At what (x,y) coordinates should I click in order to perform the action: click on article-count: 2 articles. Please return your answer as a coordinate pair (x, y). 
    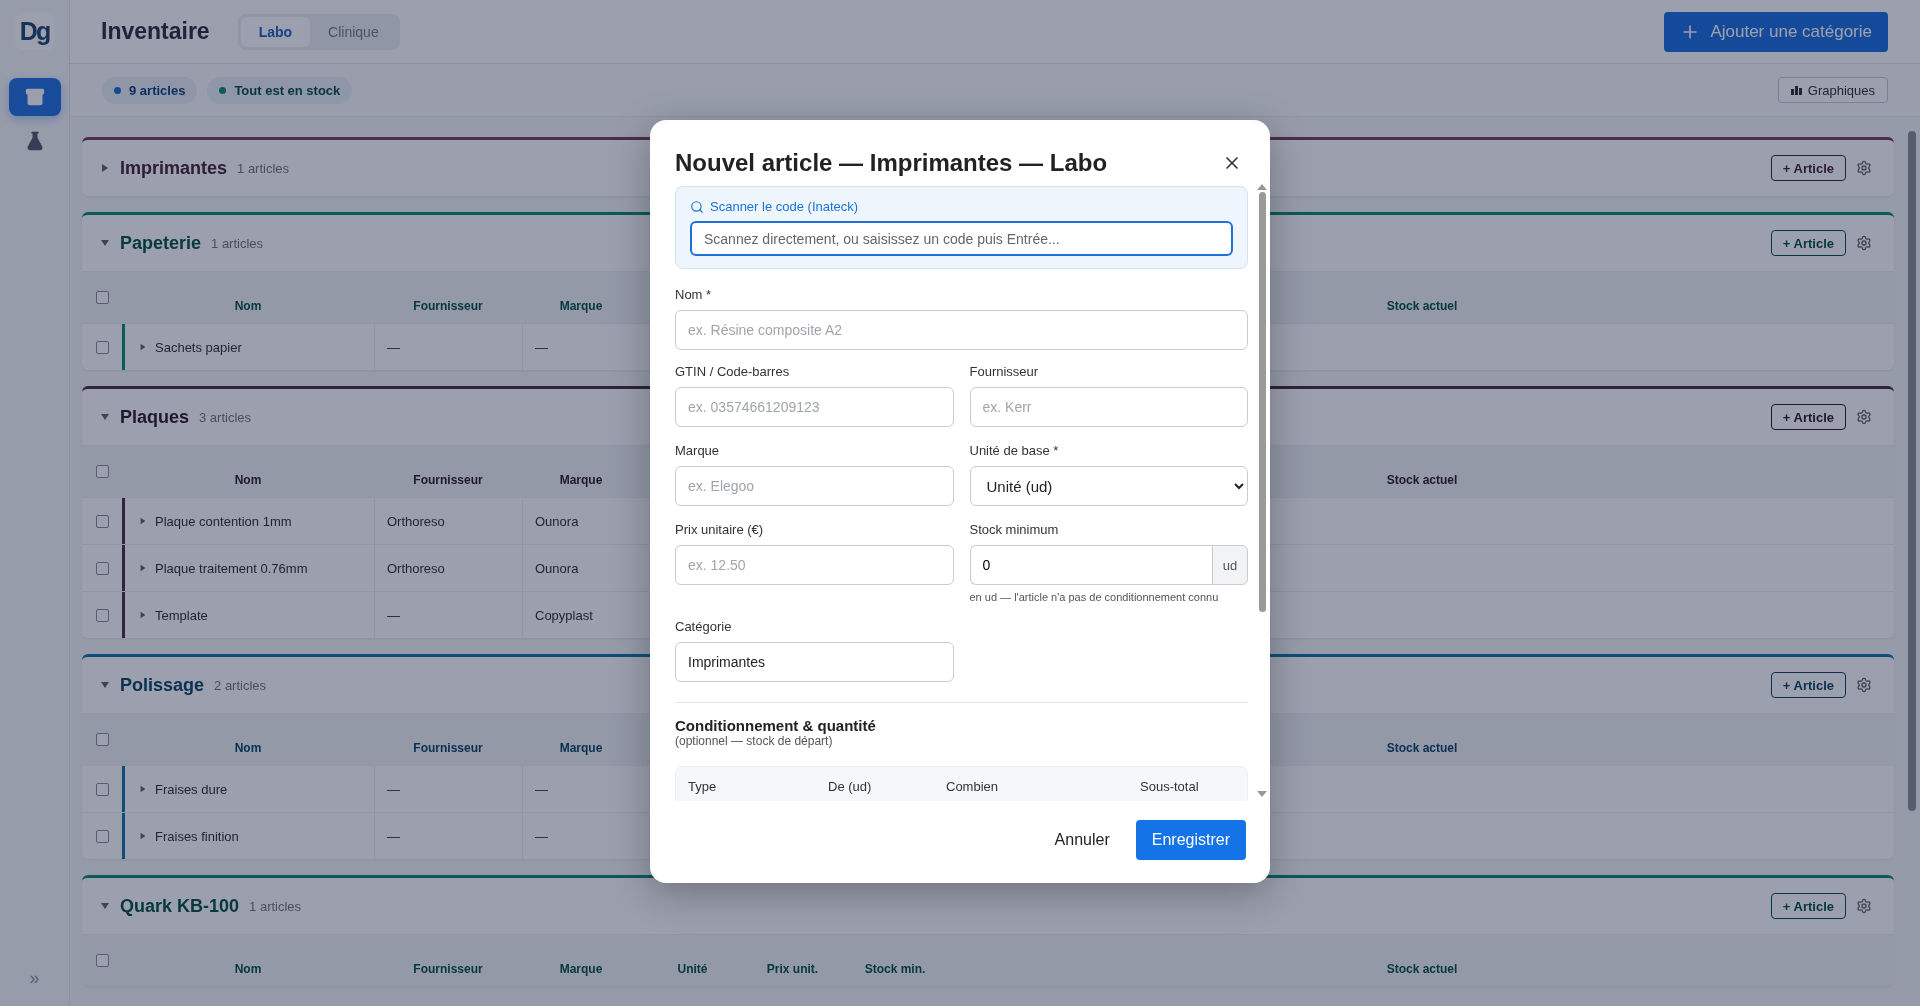
    Looking at the image, I should click on (240, 685).